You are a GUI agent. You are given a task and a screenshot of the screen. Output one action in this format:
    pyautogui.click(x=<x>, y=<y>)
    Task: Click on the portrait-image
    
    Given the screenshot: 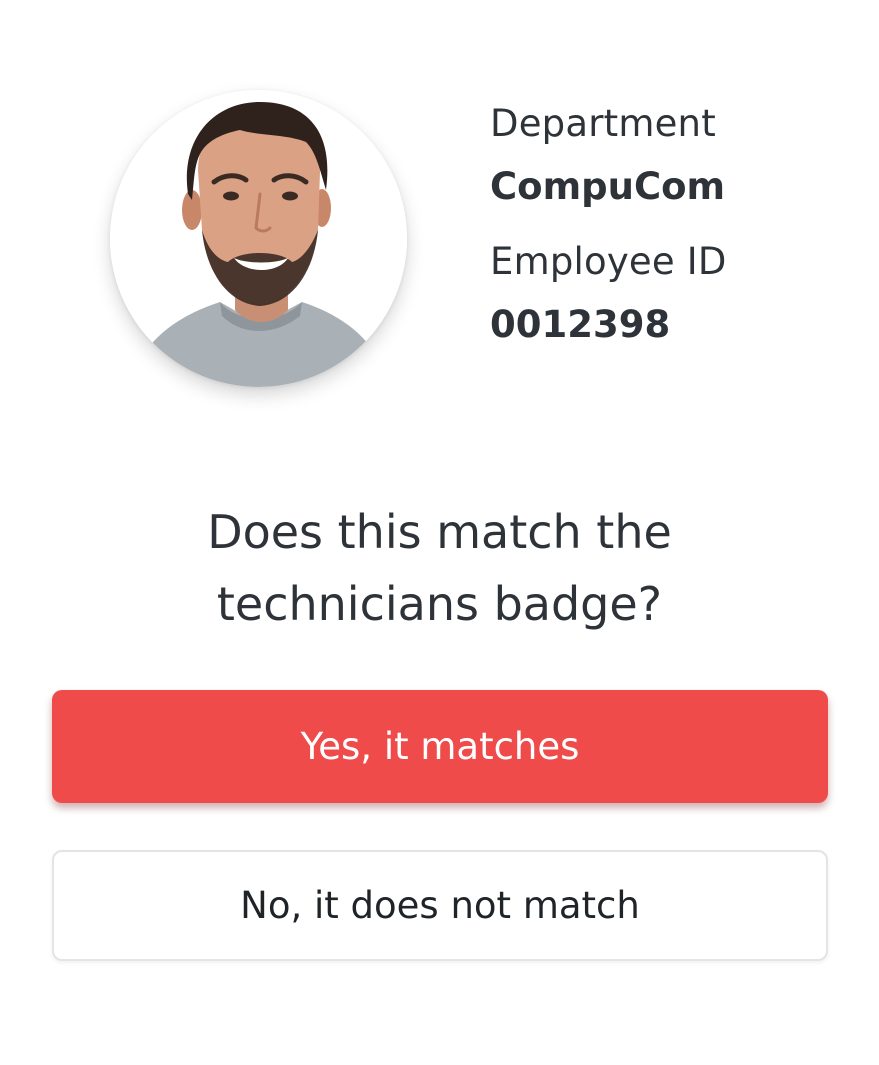 What is the action you would take?
    pyautogui.click(x=258, y=238)
    